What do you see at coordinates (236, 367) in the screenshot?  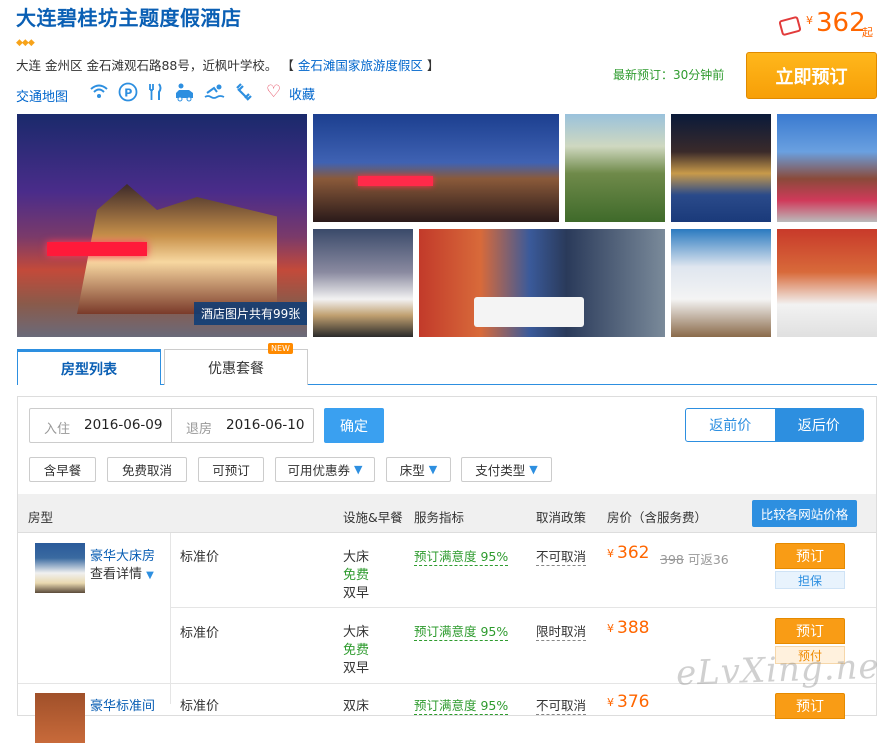 I see `tab-deals: 优惠套餐` at bounding box center [236, 367].